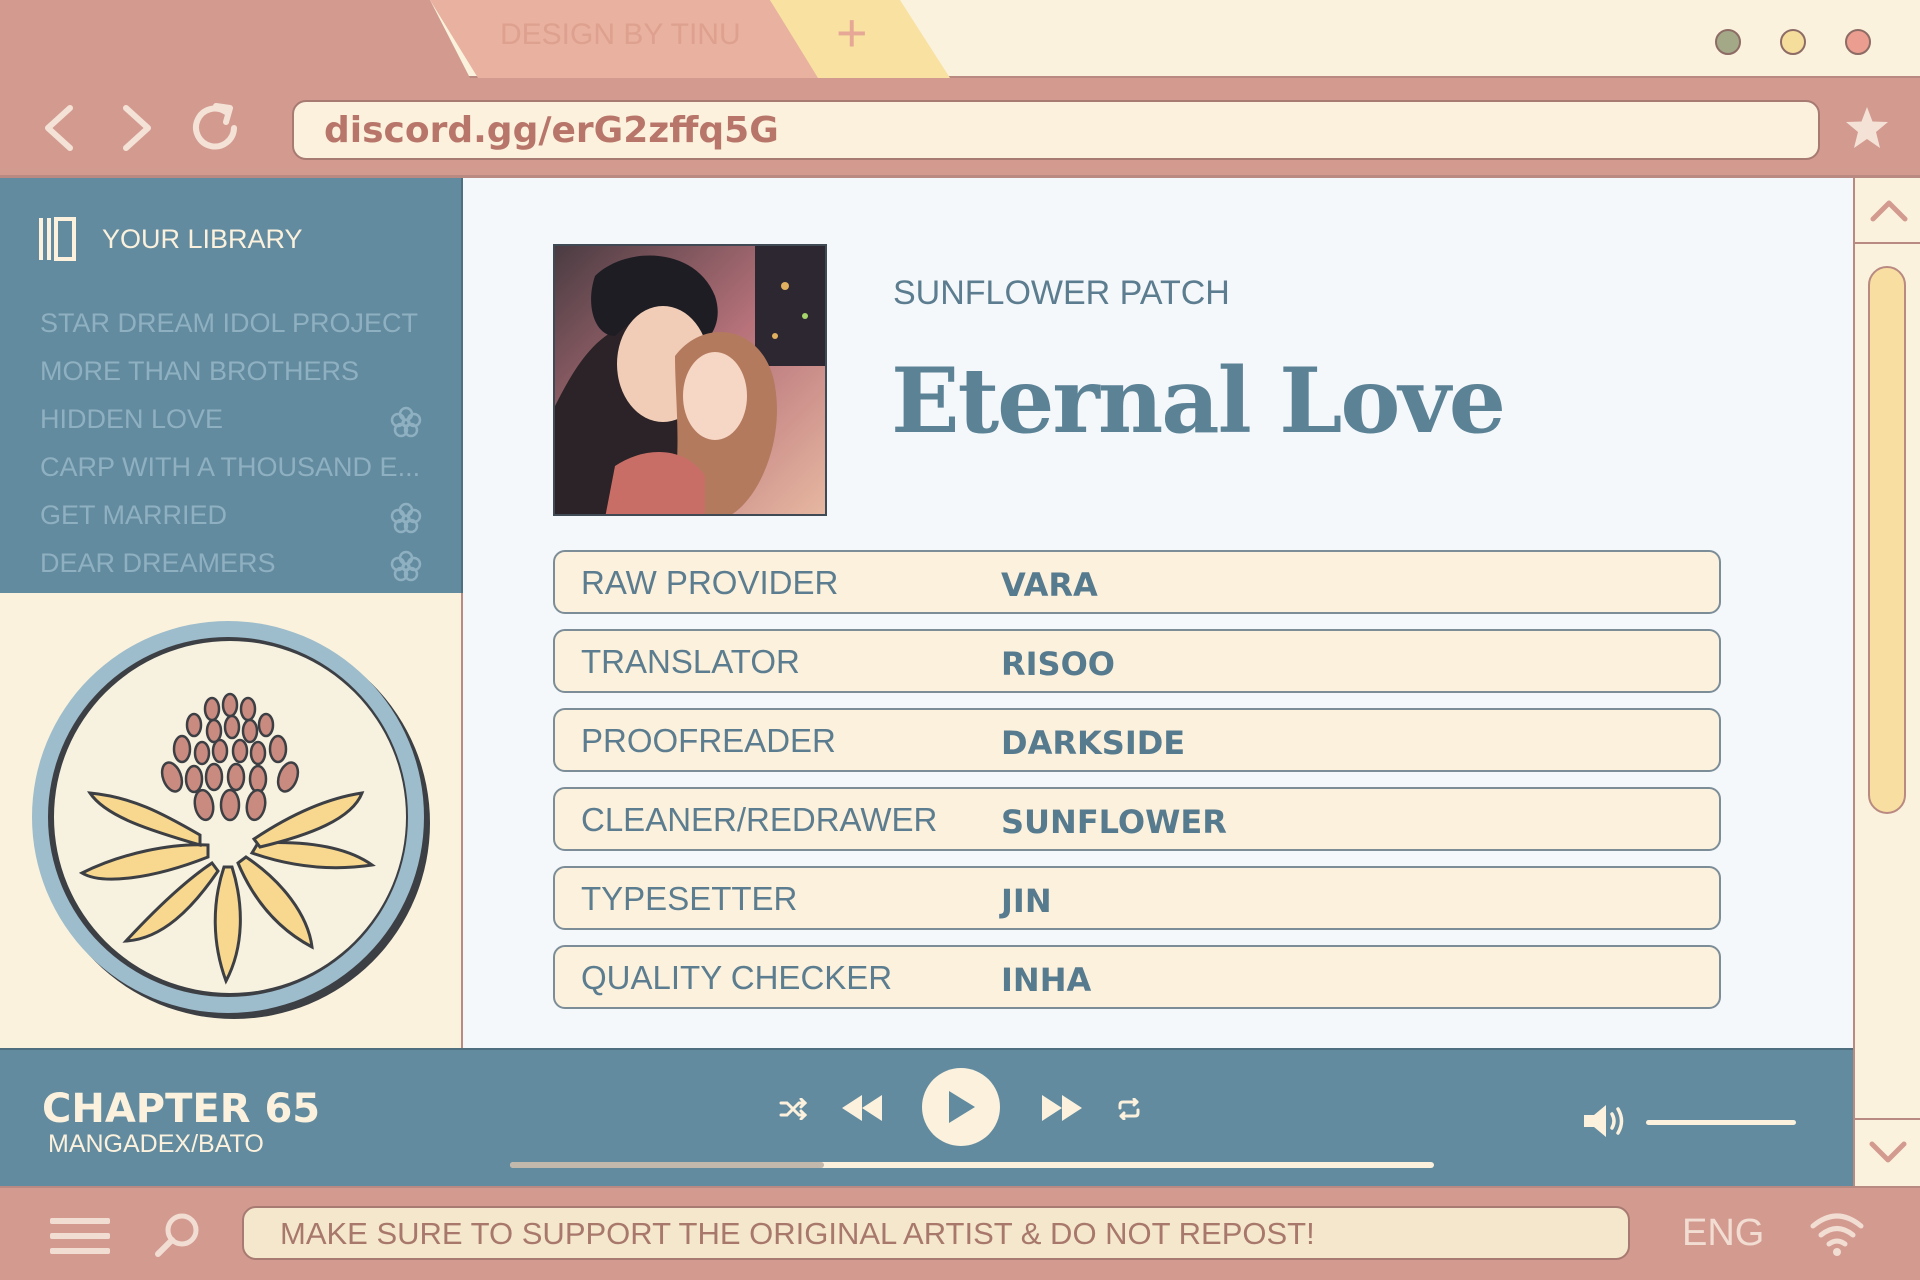 Image resolution: width=1920 pixels, height=1280 pixels. Describe the element at coordinates (1049, 585) in the screenshot. I see `credit-name: VARA` at that location.